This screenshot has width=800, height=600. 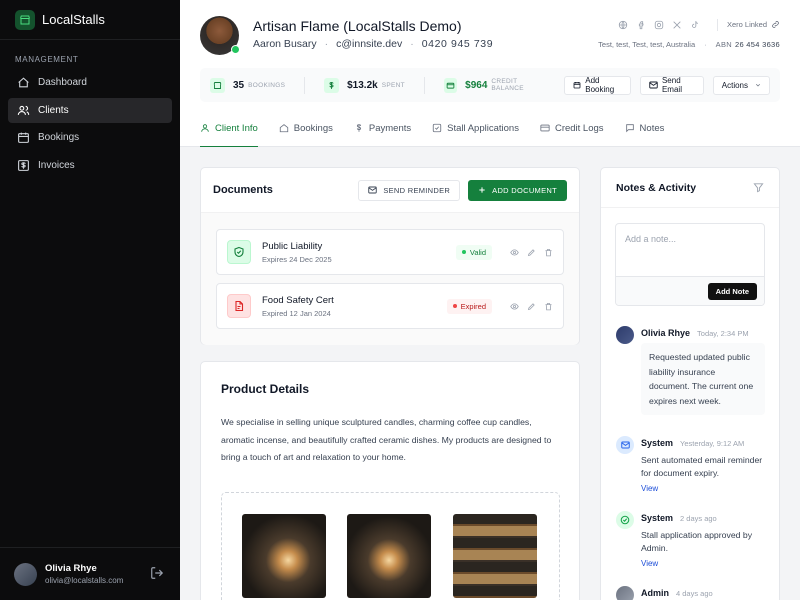 I want to click on link-icon, so click(x=775, y=24).